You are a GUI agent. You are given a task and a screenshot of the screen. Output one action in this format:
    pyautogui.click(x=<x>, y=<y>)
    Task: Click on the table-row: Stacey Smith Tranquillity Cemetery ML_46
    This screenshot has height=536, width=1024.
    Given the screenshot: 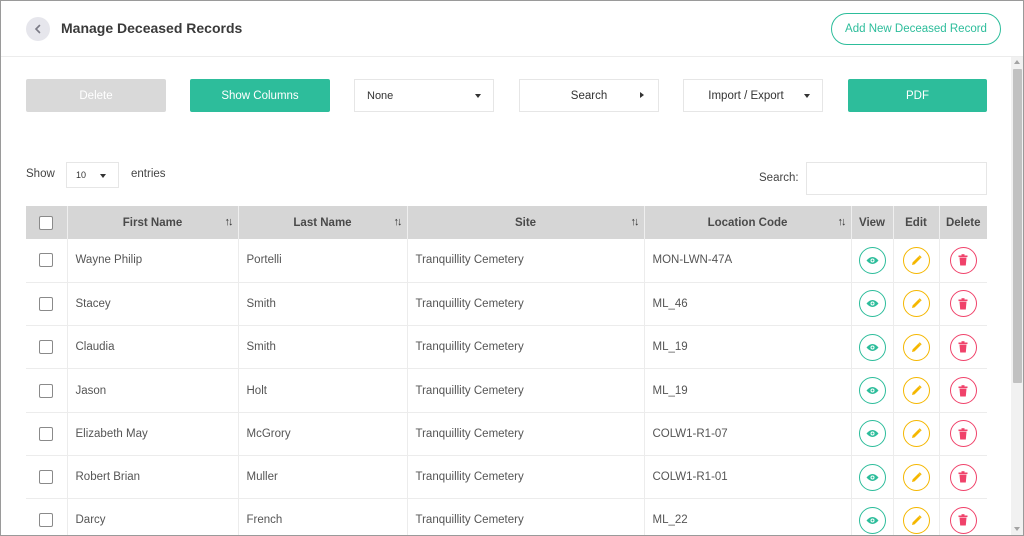 What is the action you would take?
    pyautogui.click(x=506, y=304)
    